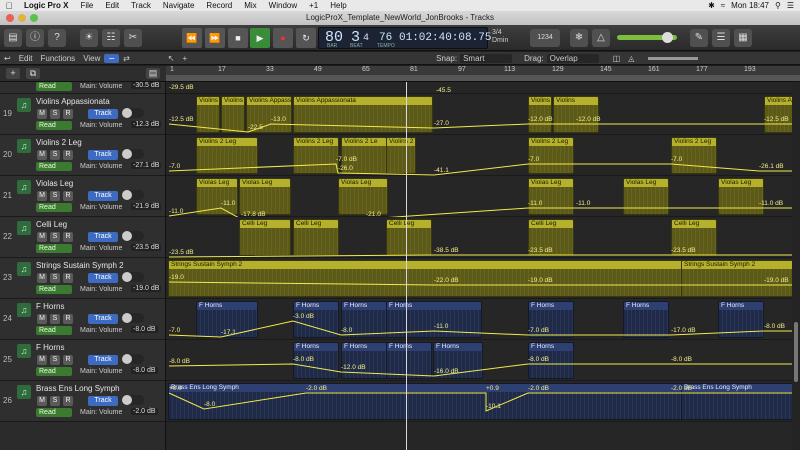  I want to click on view-menu: View, so click(91, 58).